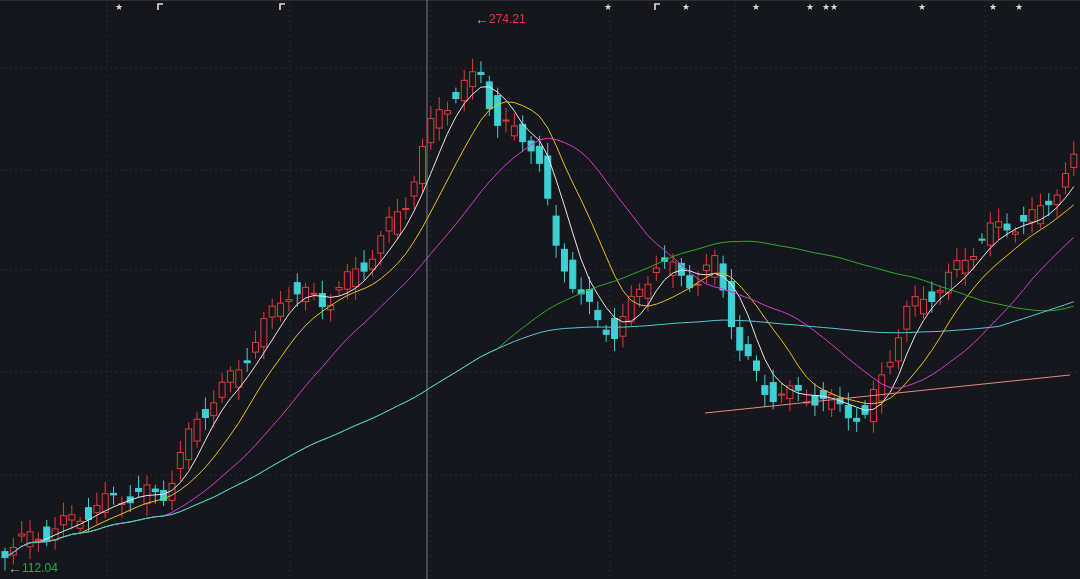 This screenshot has height=579, width=1080. I want to click on price-label: 112.04, so click(40, 568).